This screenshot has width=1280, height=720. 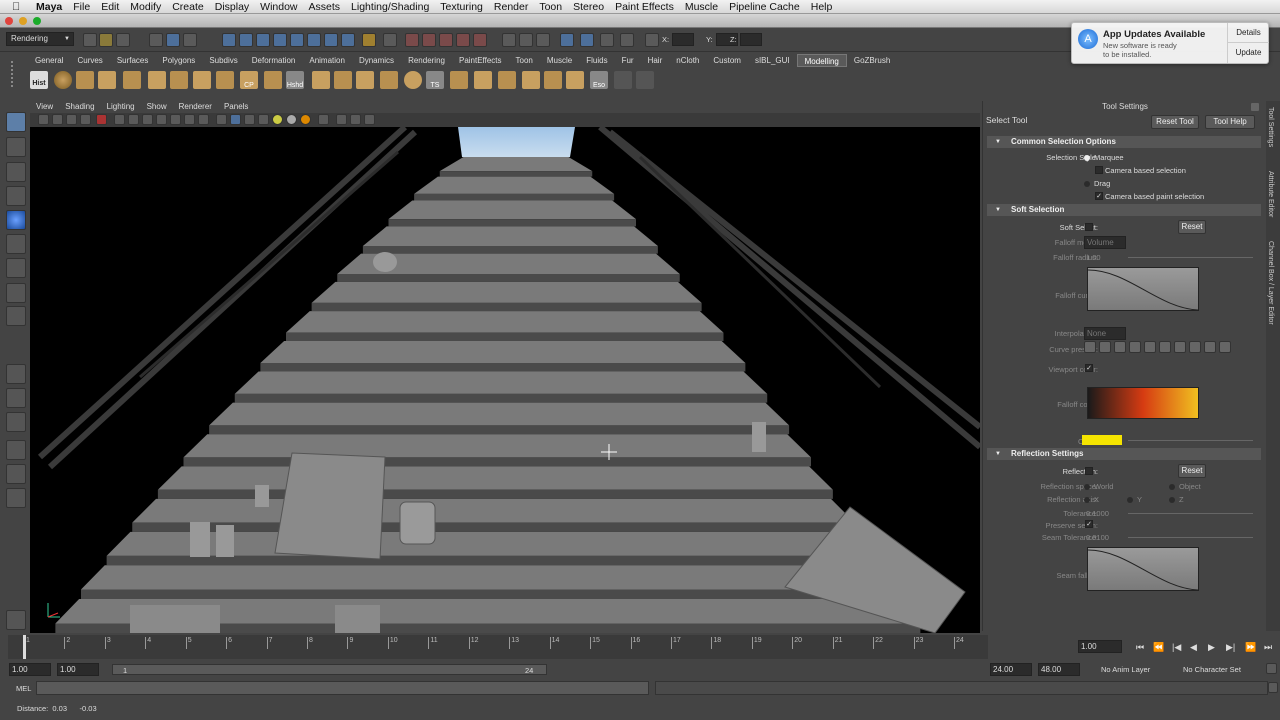 I want to click on color-swatch, so click(x=1102, y=440).